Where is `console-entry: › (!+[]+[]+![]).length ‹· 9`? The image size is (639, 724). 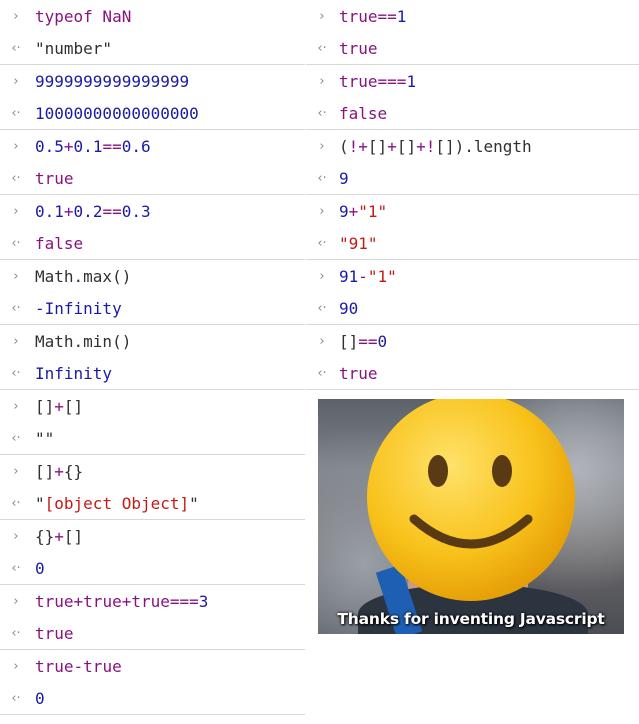
console-entry: › (!+[]+[]+![]).length ‹· 9 is located at coordinates (472, 162).